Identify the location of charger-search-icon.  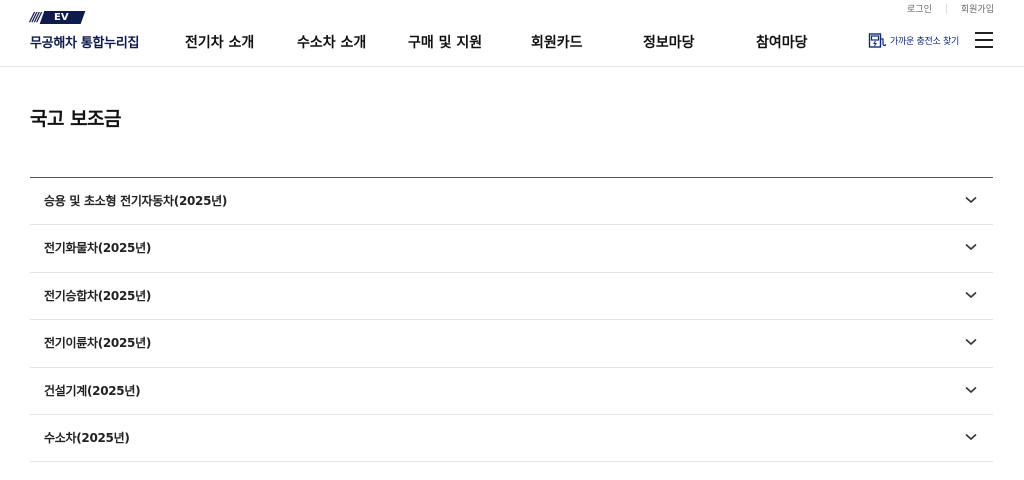
(877, 40).